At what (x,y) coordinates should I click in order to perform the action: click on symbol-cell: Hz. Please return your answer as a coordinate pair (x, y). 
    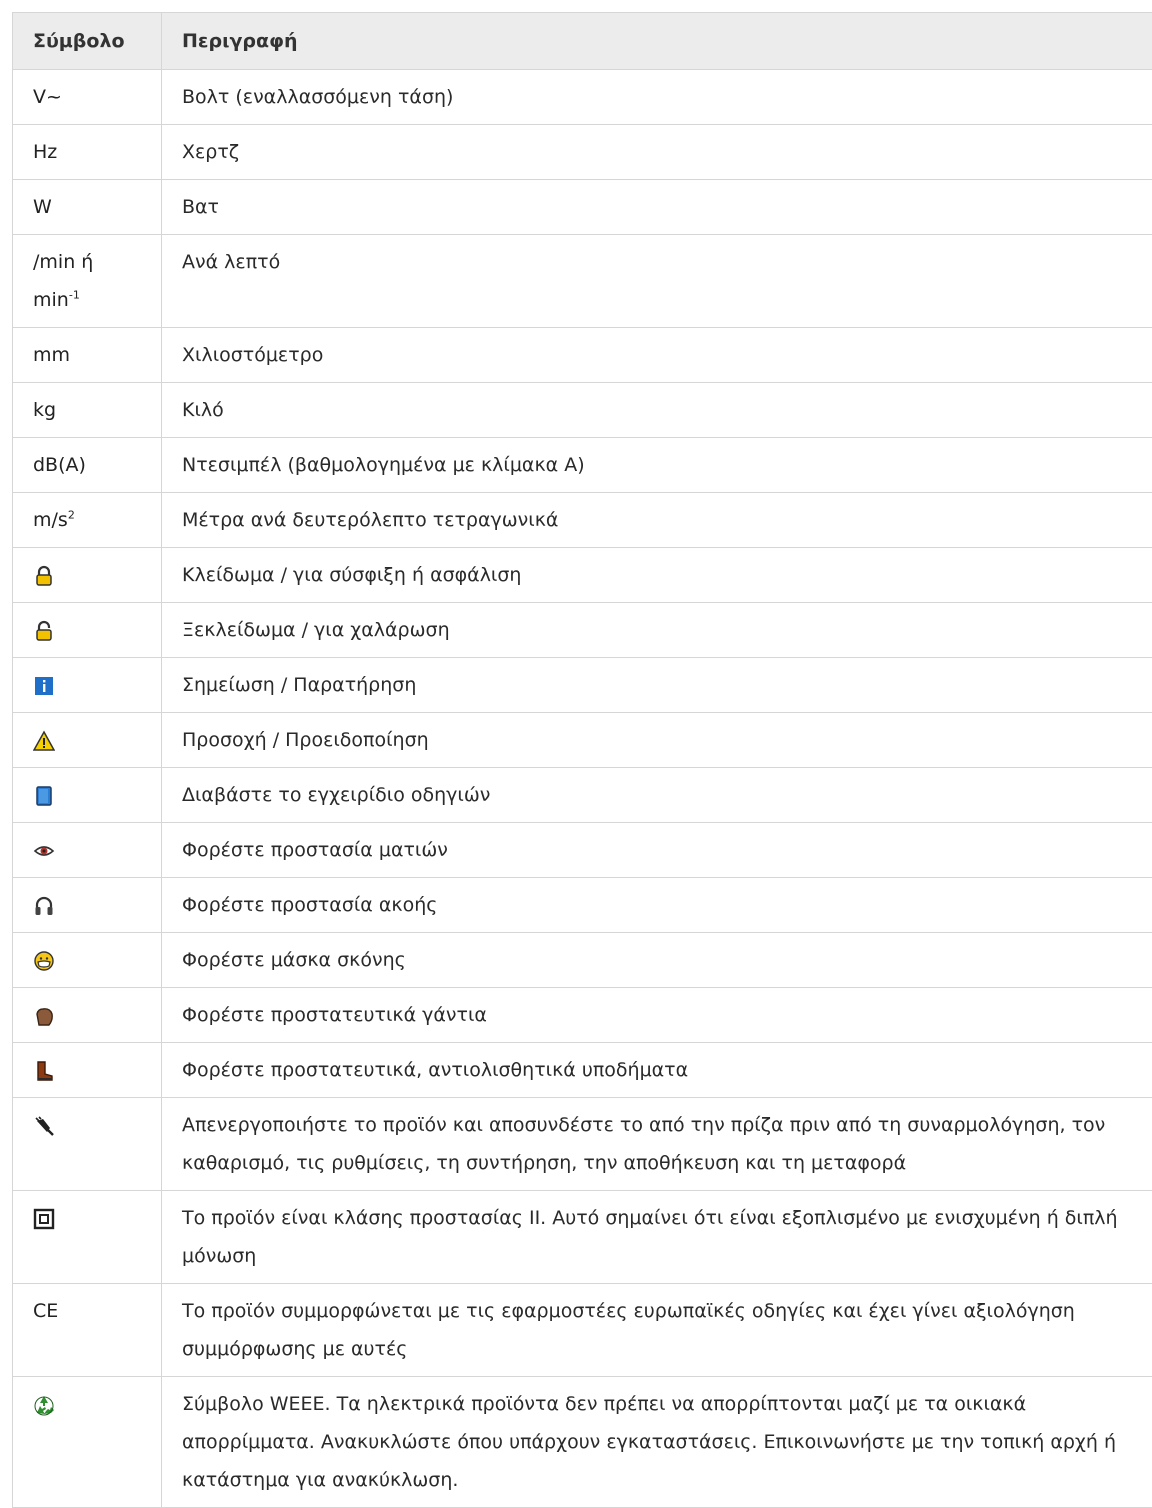
    Looking at the image, I should click on (87, 152).